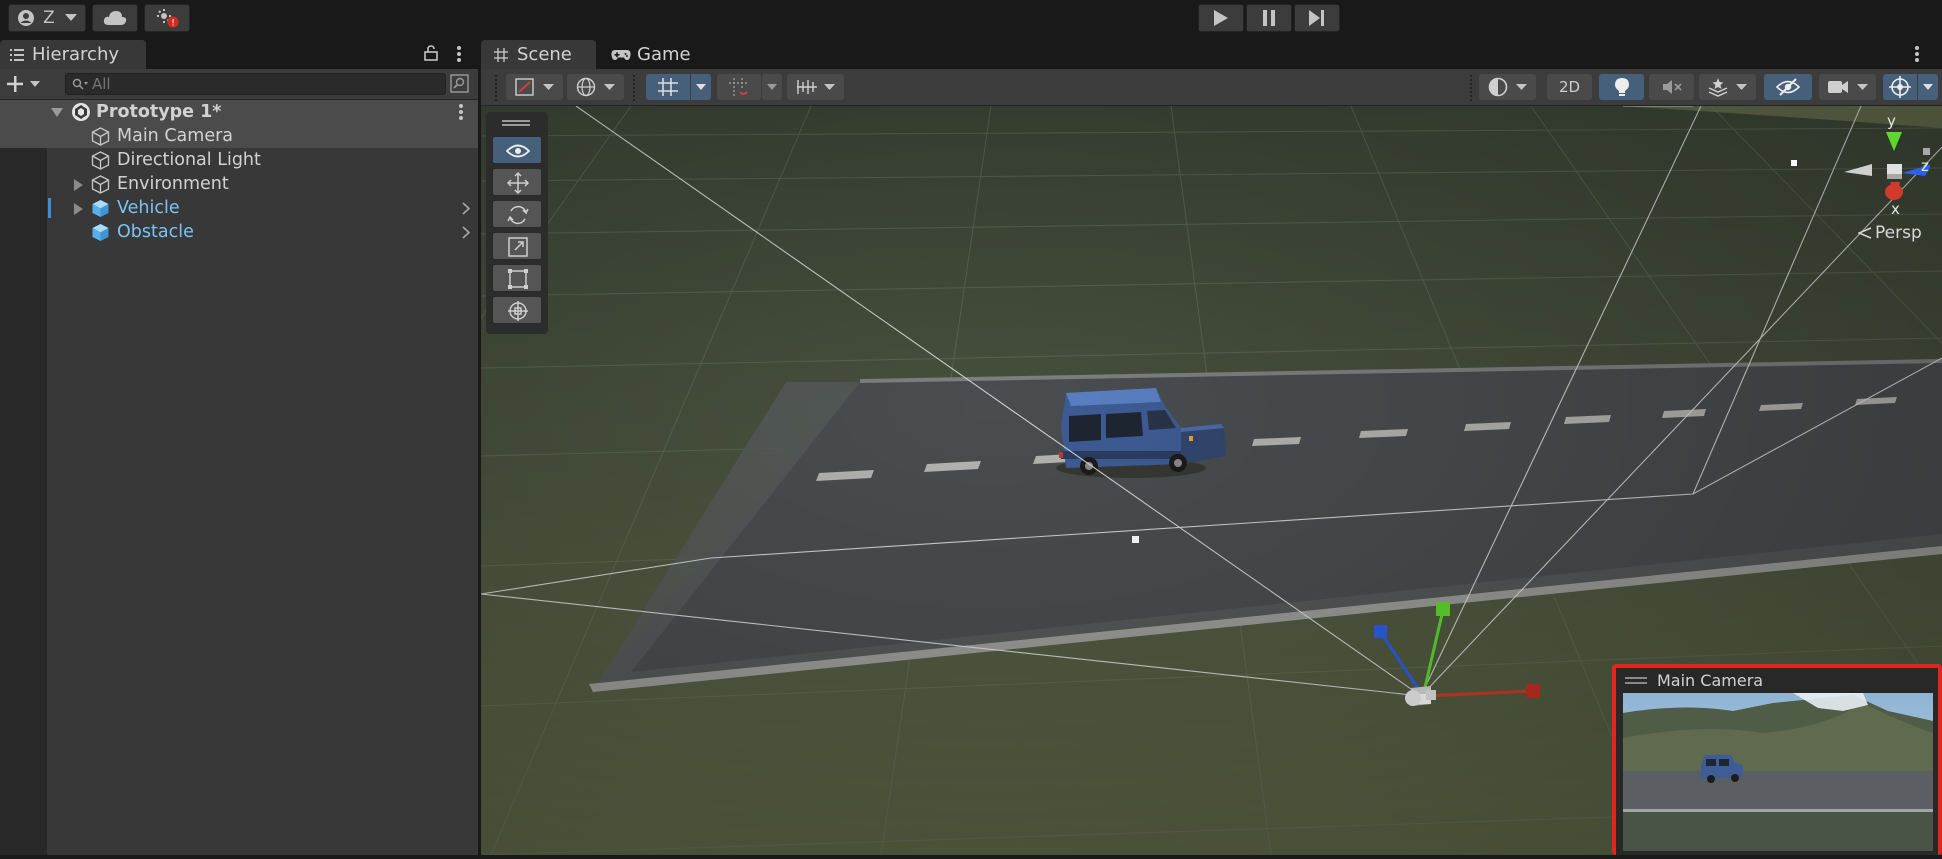 The width and height of the screenshot is (1942, 859). I want to click on move-tool-button, so click(517, 182).